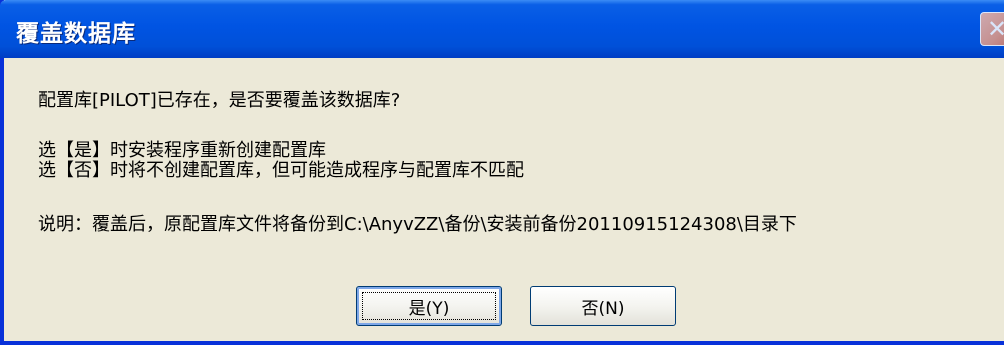 The height and width of the screenshot is (345, 1004). I want to click on question-text: 配置库[PILOT]已存在，是否要覆盖该数据库?, so click(219, 100).